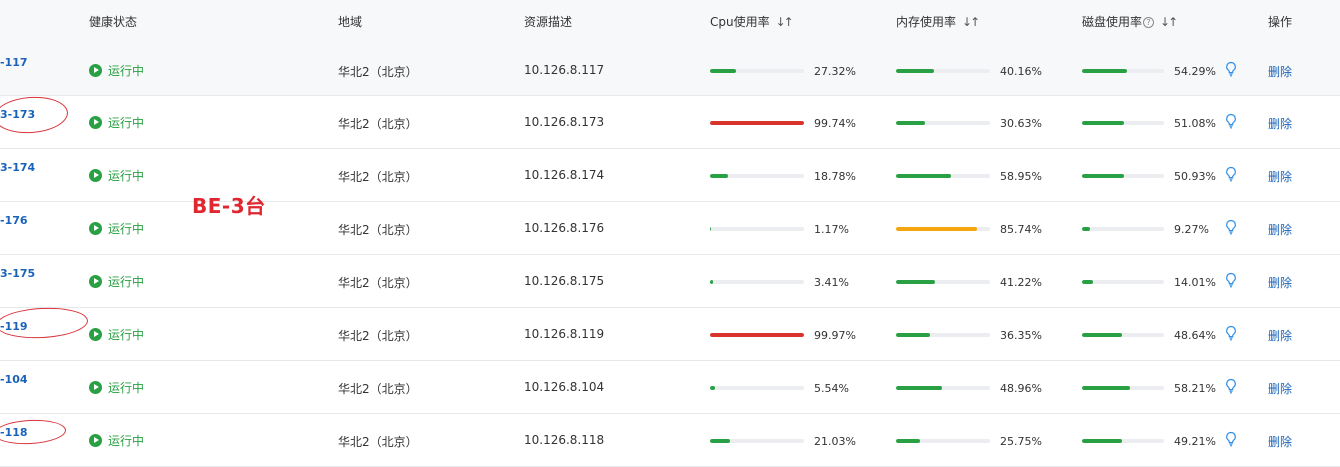 The height and width of the screenshot is (467, 1340). Describe the element at coordinates (17, 167) in the screenshot. I see `instance-id-link: 3-174` at that location.